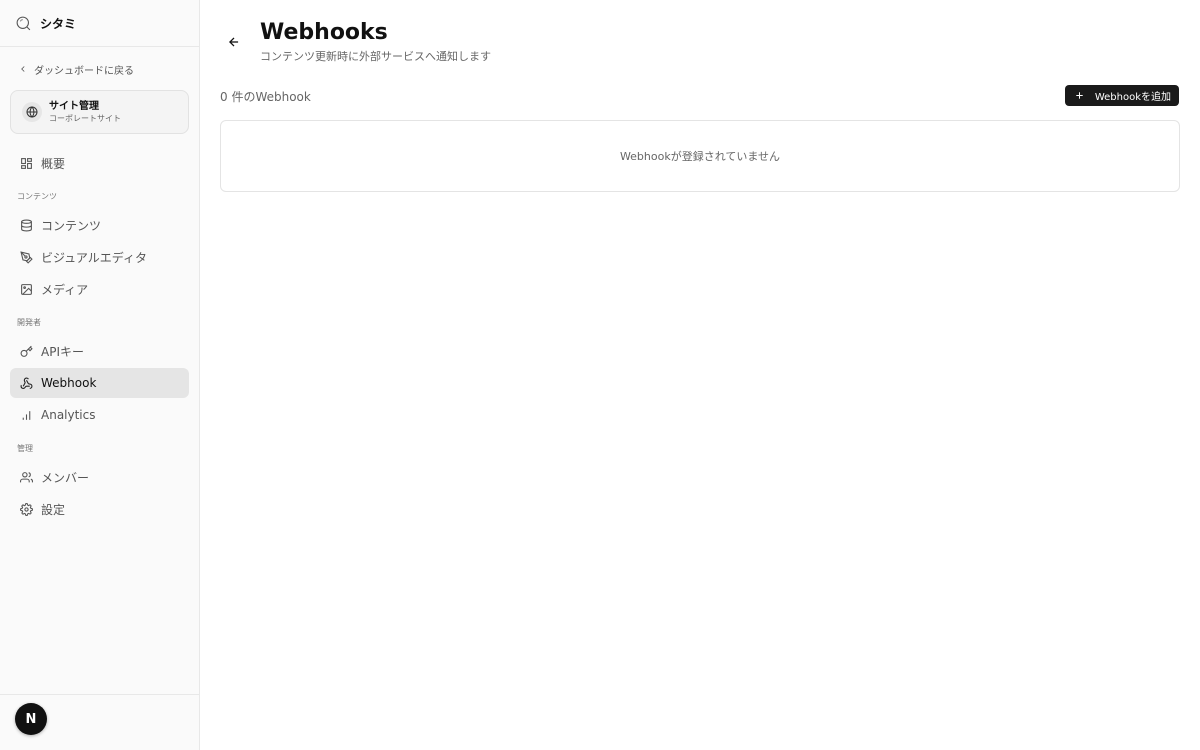 This screenshot has height=750, width=1200. Describe the element at coordinates (99, 112) in the screenshot. I see `site-switcher: サイト管理 コーポレートサイト` at that location.